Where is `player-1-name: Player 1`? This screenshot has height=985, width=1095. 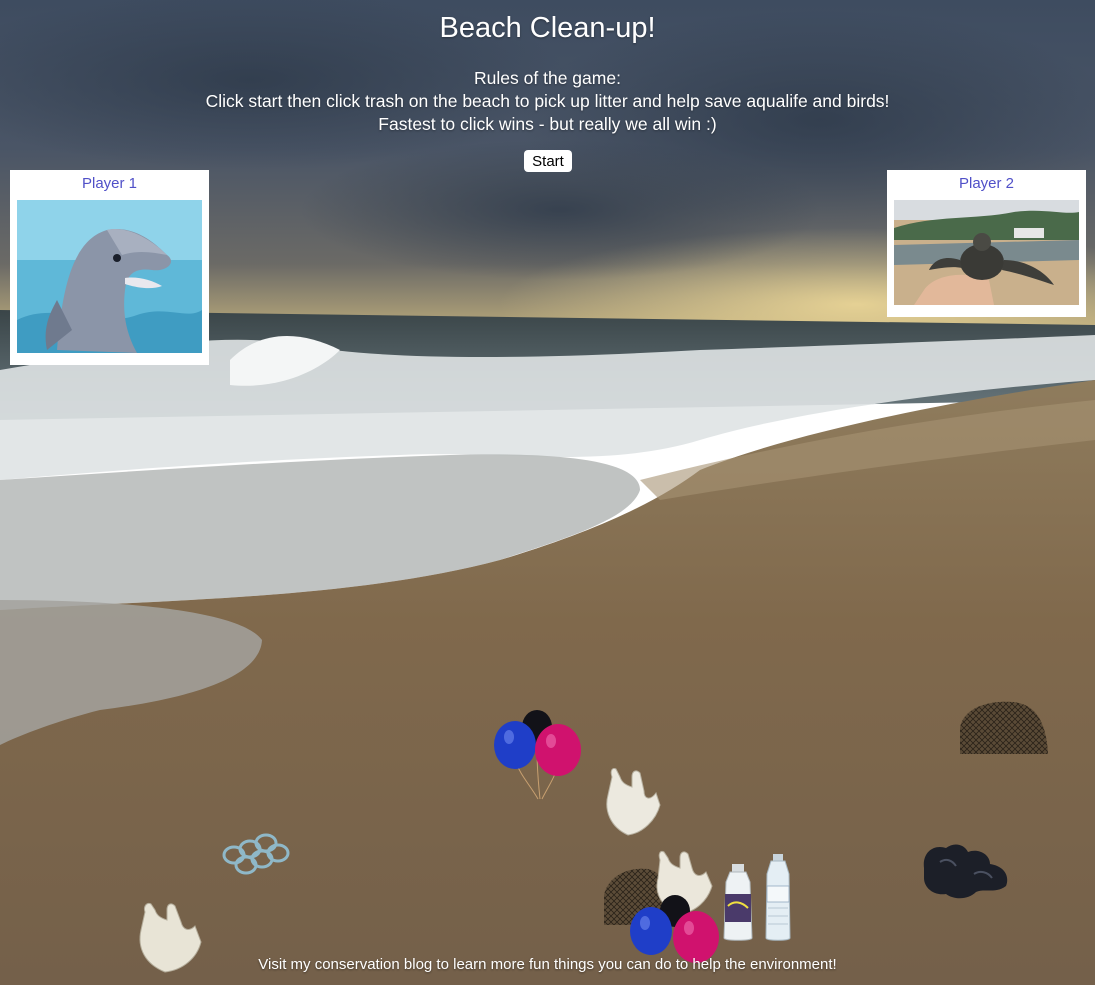
player-1-name: Player 1 is located at coordinates (109, 183).